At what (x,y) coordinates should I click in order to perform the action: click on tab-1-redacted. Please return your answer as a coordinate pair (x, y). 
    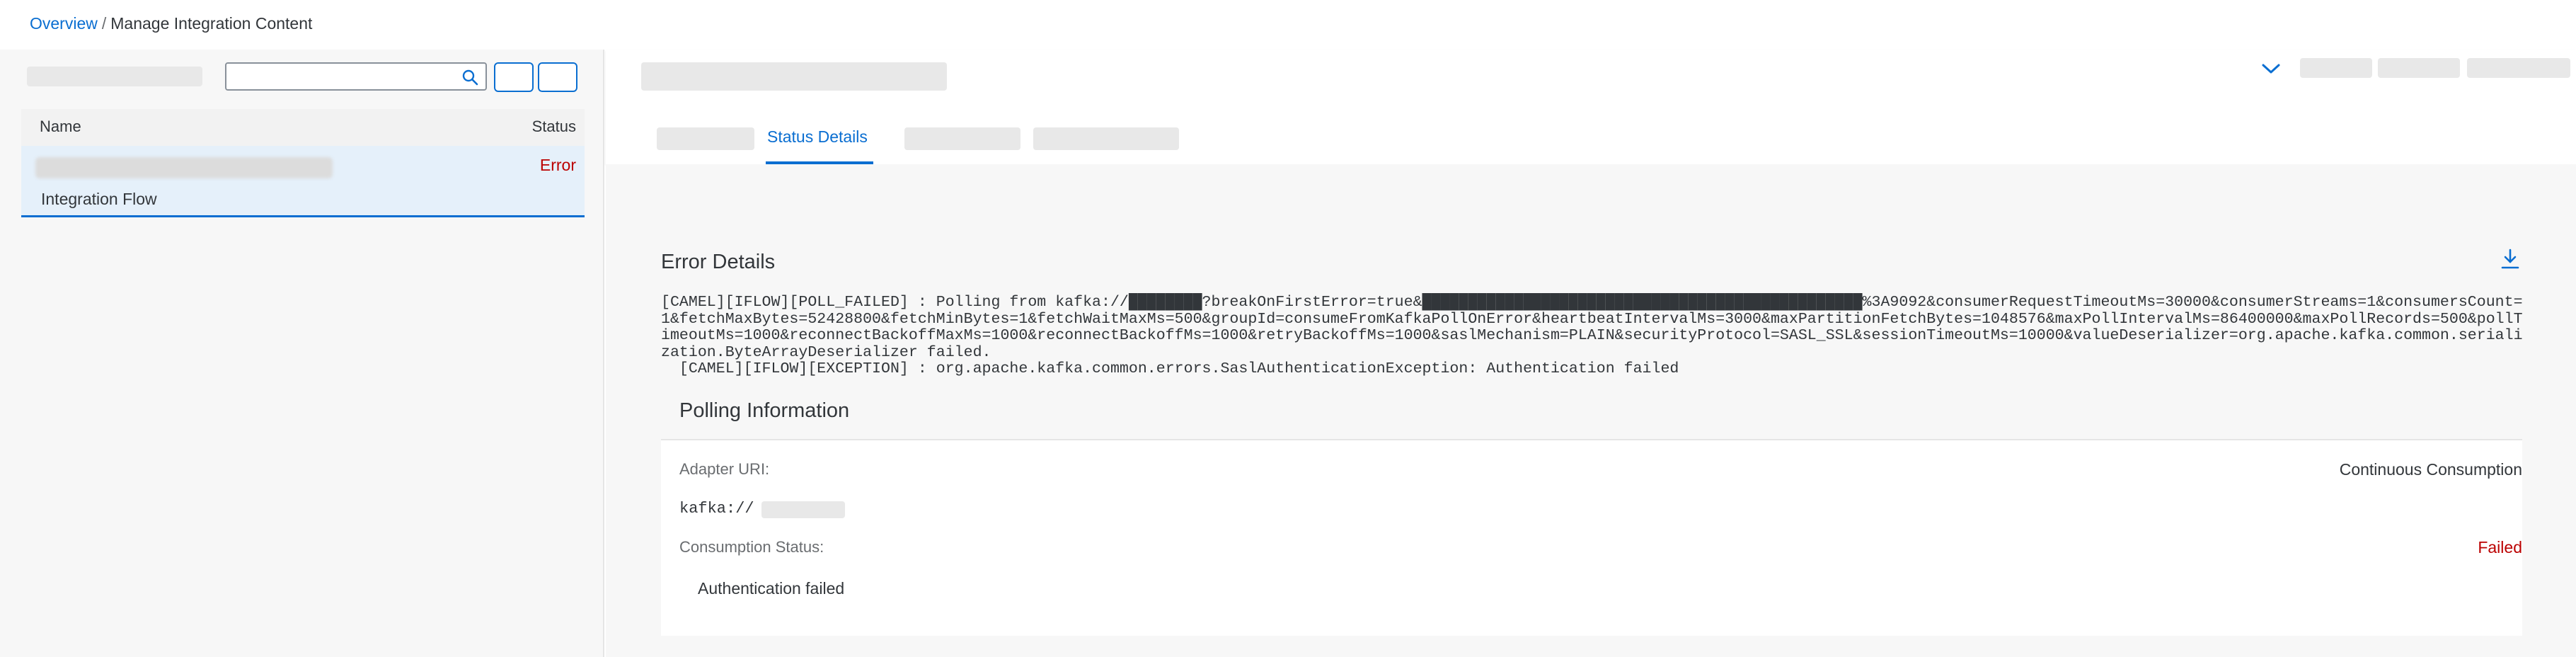
    Looking at the image, I should click on (705, 138).